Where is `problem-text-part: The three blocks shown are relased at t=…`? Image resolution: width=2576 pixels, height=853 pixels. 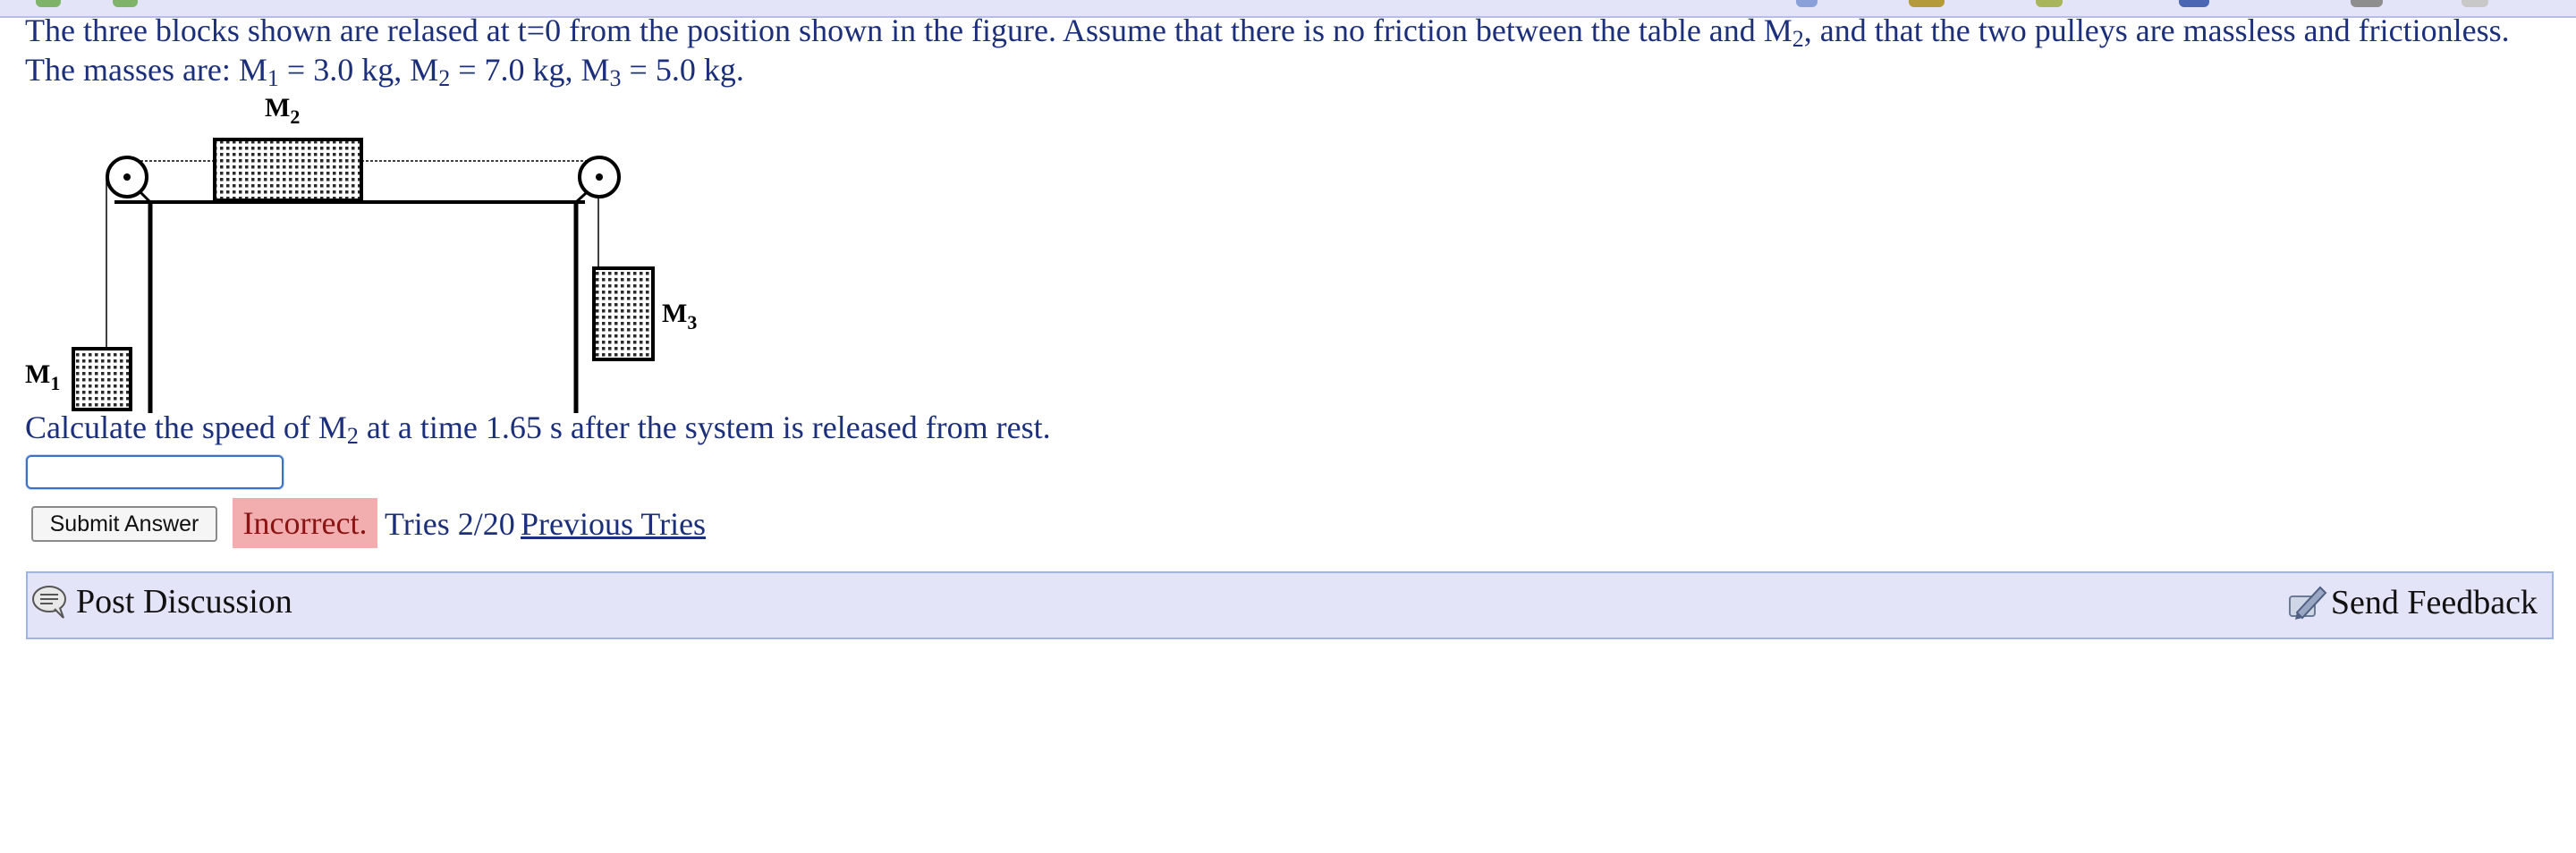 problem-text-part: The three blocks shown are relased at t=… is located at coordinates (908, 30).